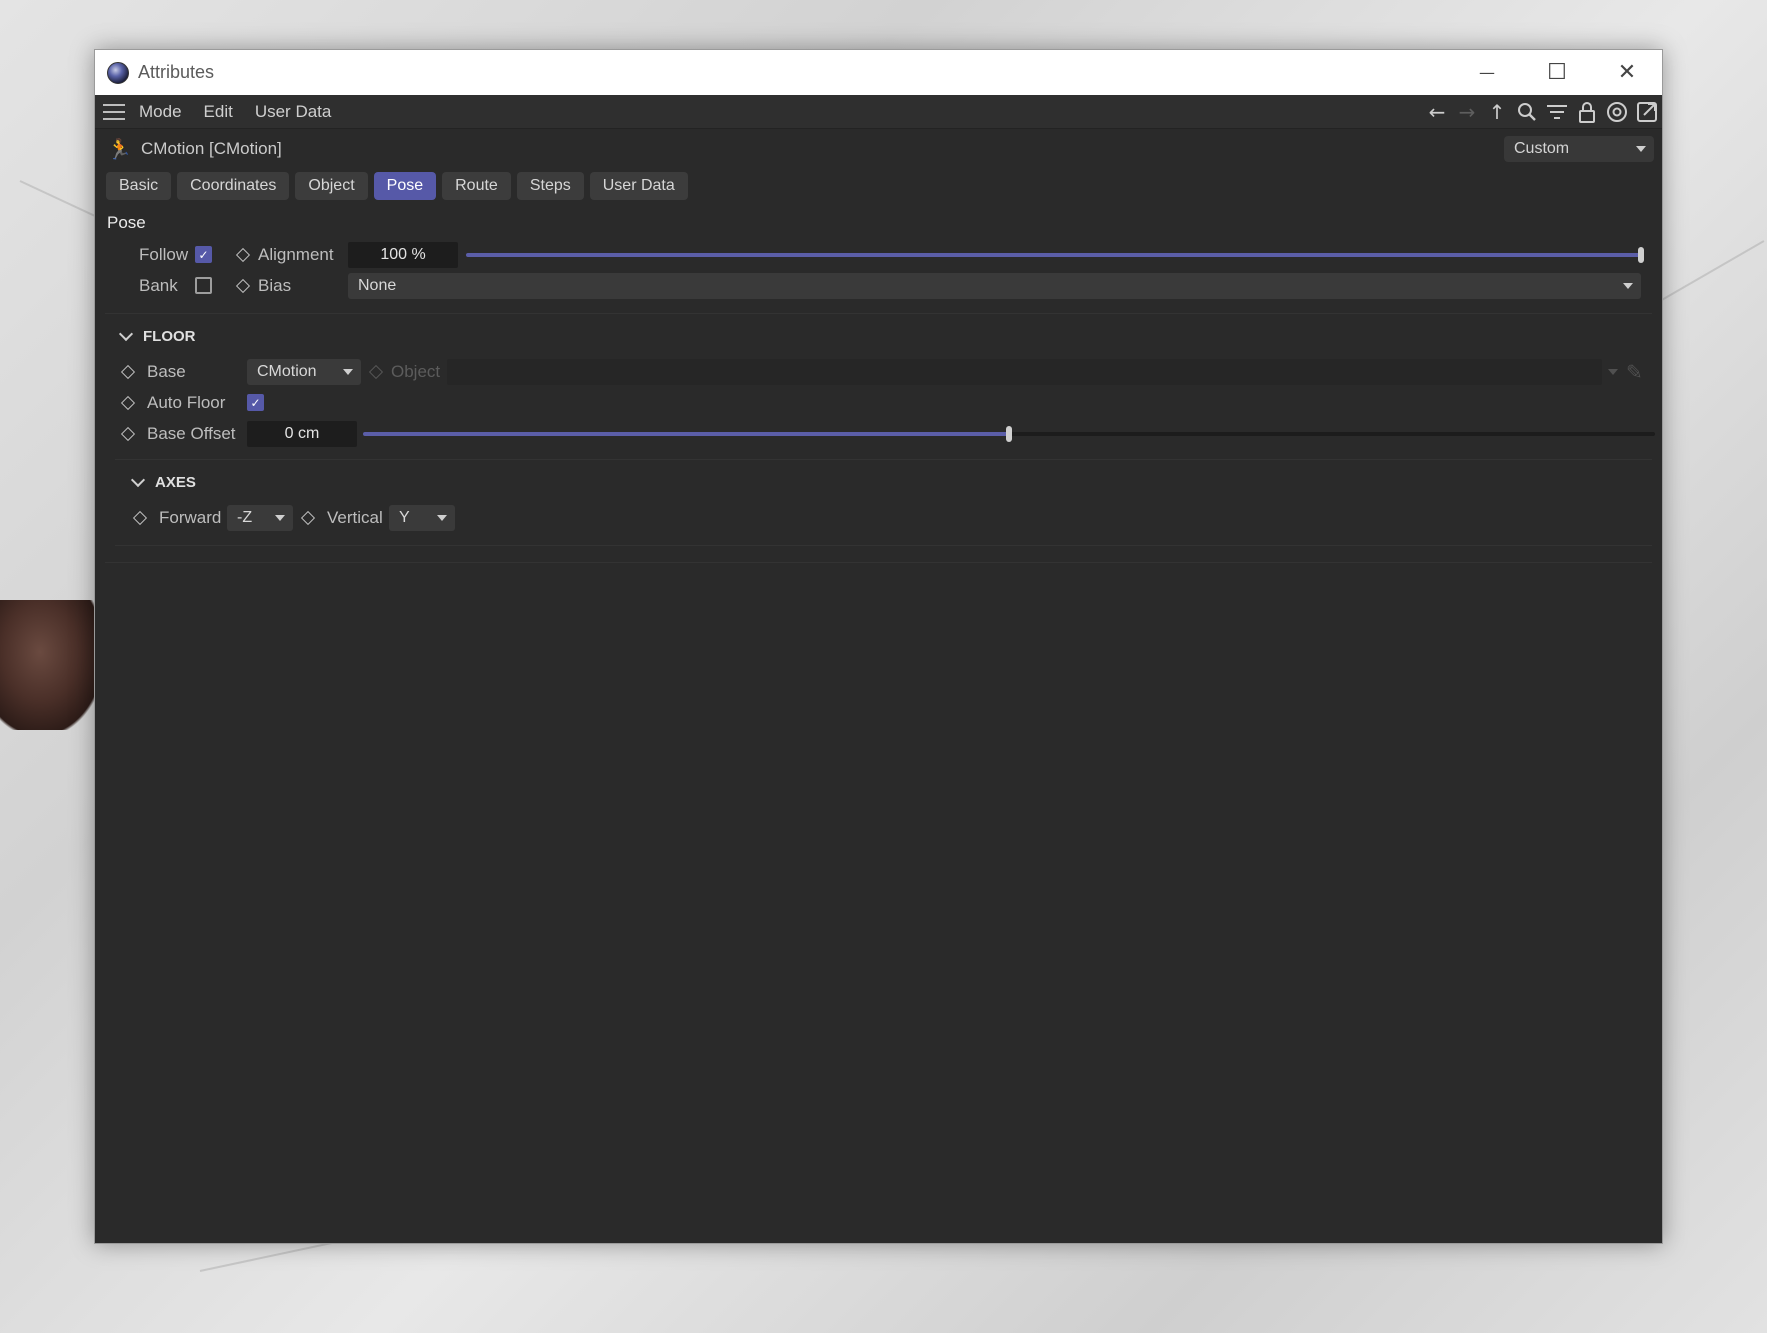 The image size is (1767, 1333). Describe the element at coordinates (1497, 112) in the screenshot. I see `up-arrow-icon: ↑` at that location.